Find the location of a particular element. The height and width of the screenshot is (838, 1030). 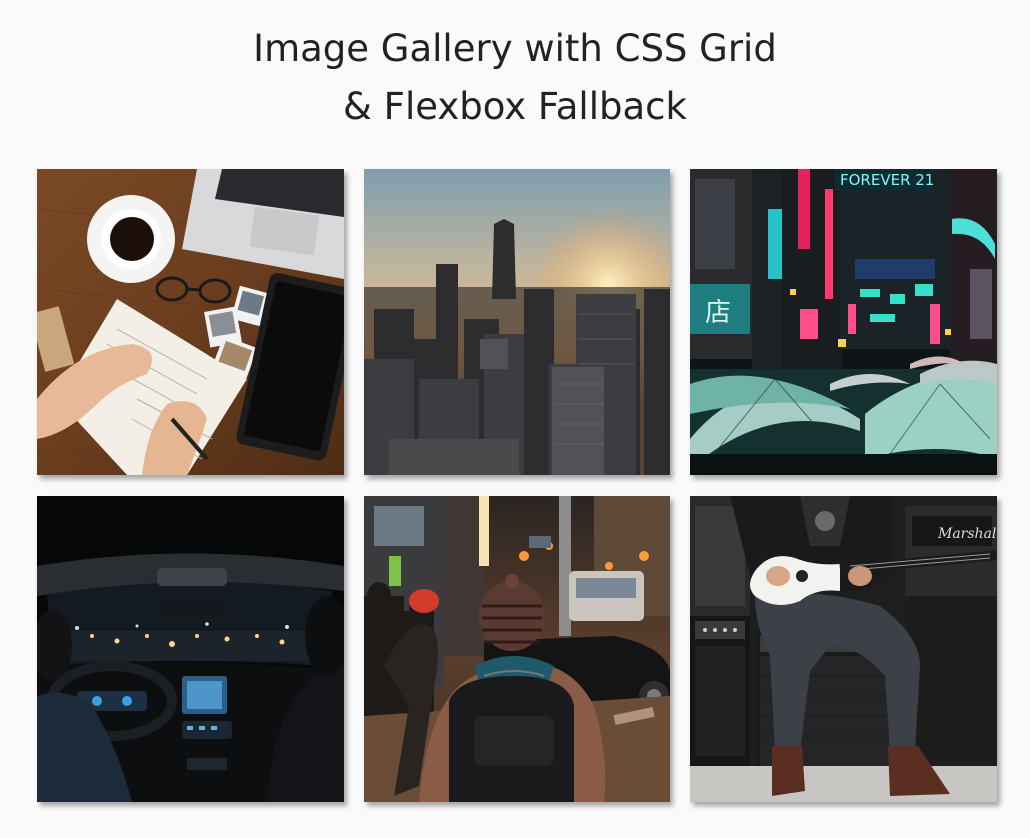

gallery-item-neon-street: 店 FOREVER 21 is located at coordinates (843, 322).